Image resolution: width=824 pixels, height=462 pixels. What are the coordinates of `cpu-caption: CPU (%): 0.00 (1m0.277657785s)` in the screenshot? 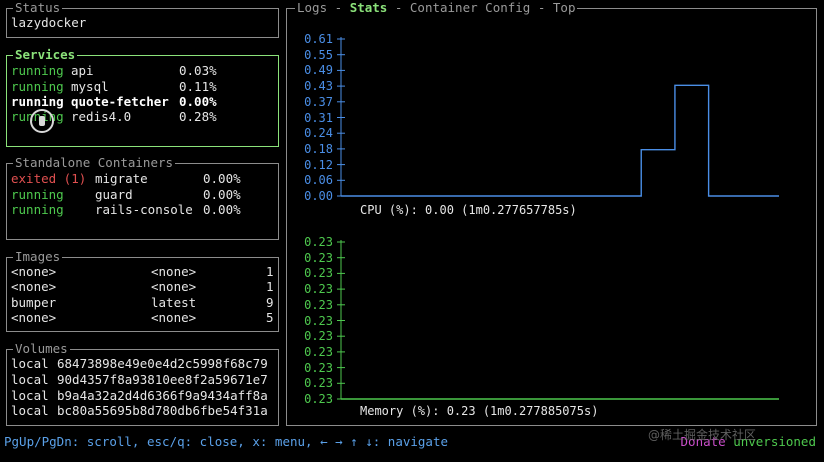 It's located at (468, 210).